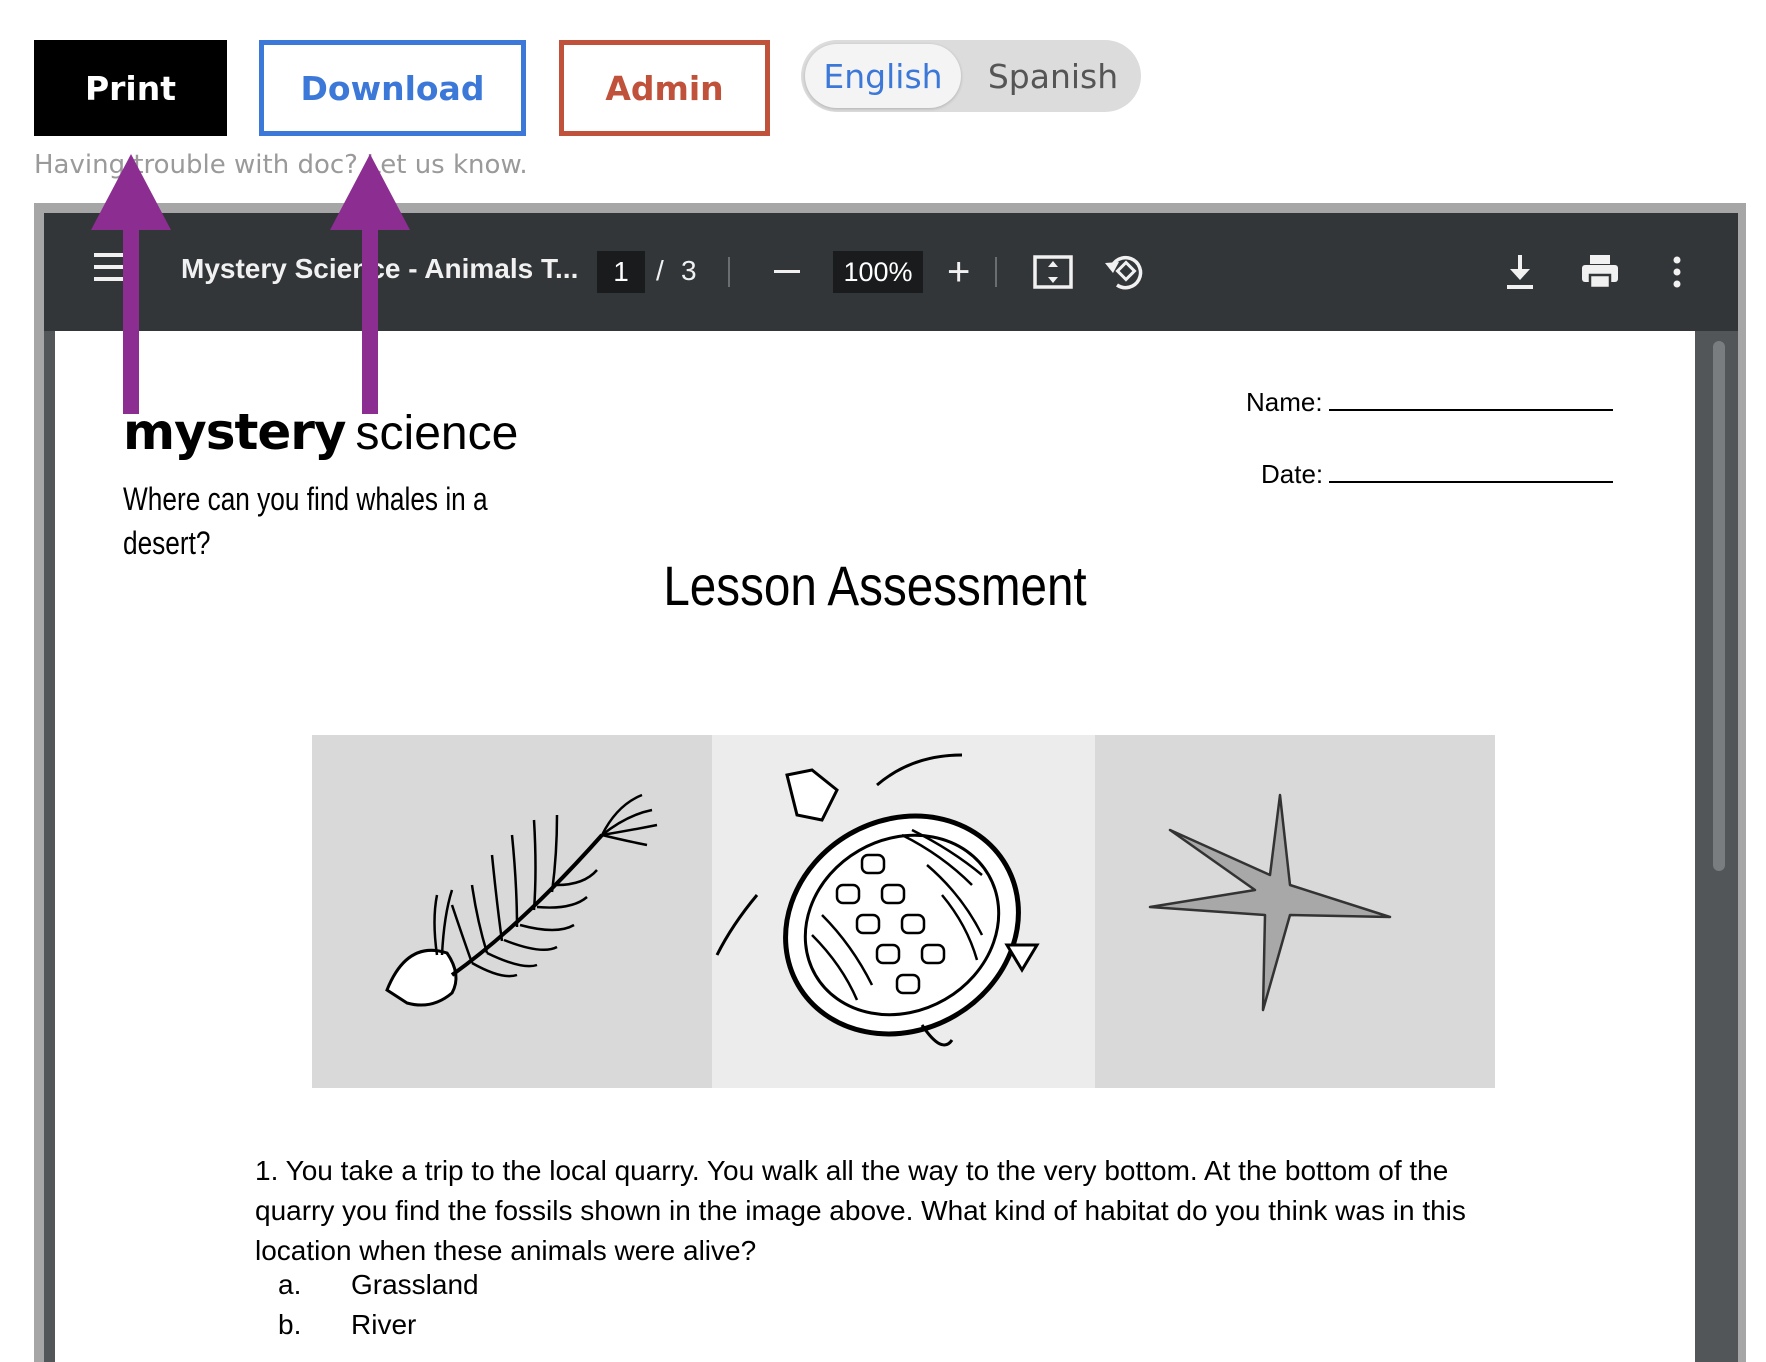 This screenshot has width=1766, height=1362. What do you see at coordinates (1053, 76) in the screenshot?
I see `language-option-spanish: Spanish` at bounding box center [1053, 76].